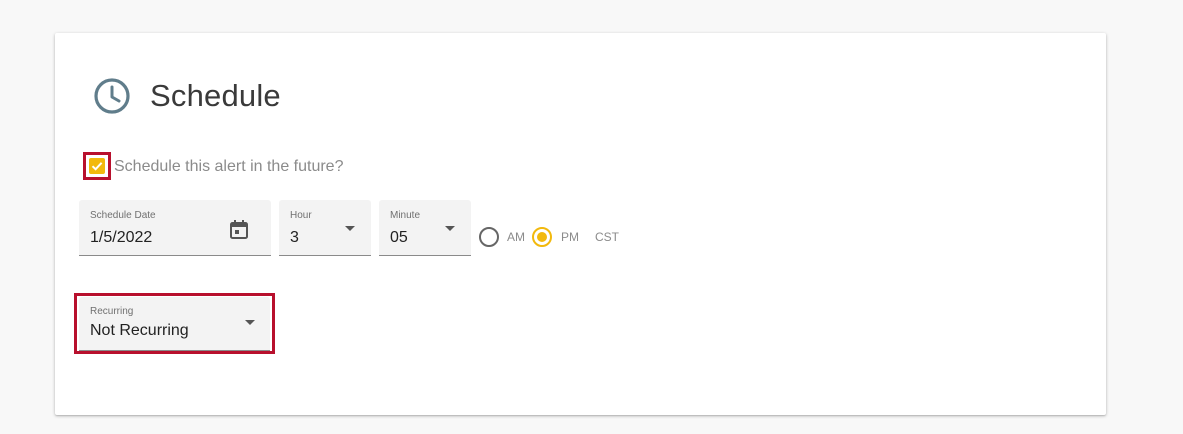 Image resolution: width=1183 pixels, height=434 pixels. I want to click on schedule-date-label: Schedule Date, so click(123, 215).